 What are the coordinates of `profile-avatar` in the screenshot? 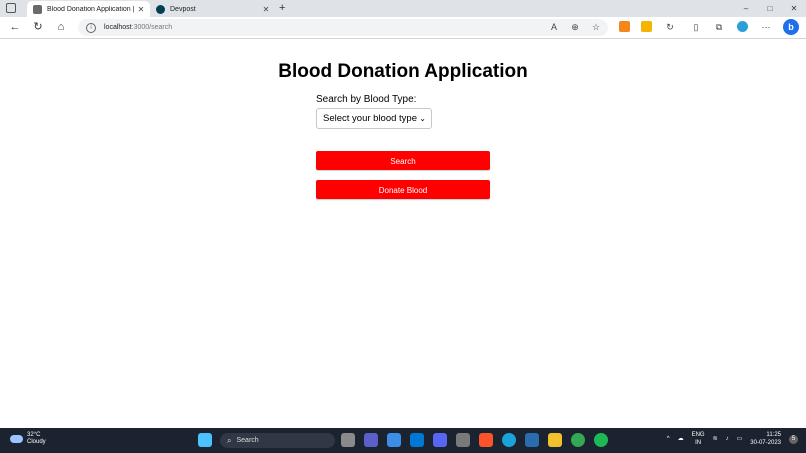 It's located at (742, 26).